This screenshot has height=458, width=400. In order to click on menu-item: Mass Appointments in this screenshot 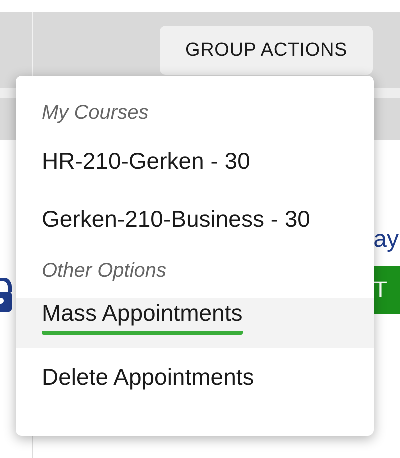, I will do `click(195, 323)`.